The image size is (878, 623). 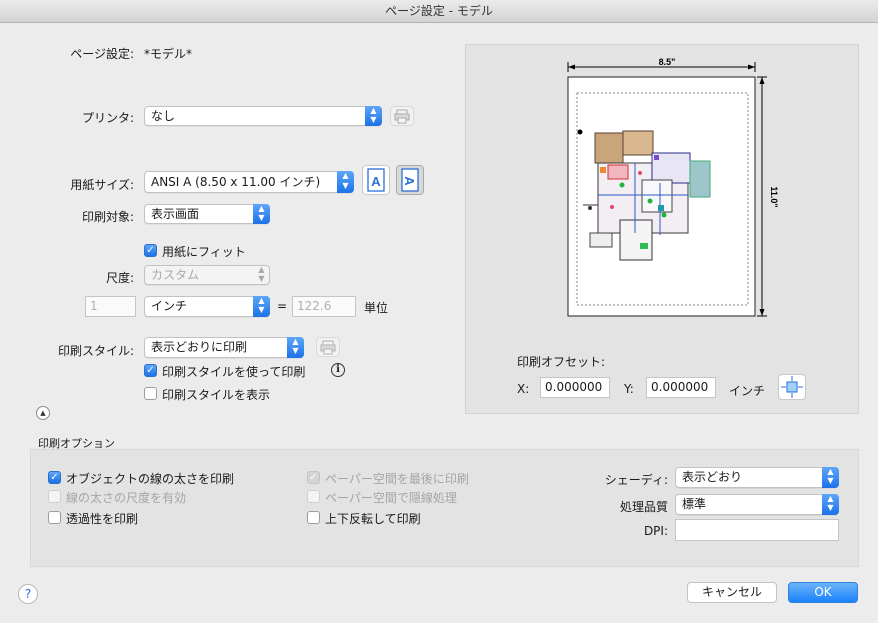 What do you see at coordinates (102, 54) in the screenshot?
I see `page-setup-label: ページ設定:` at bounding box center [102, 54].